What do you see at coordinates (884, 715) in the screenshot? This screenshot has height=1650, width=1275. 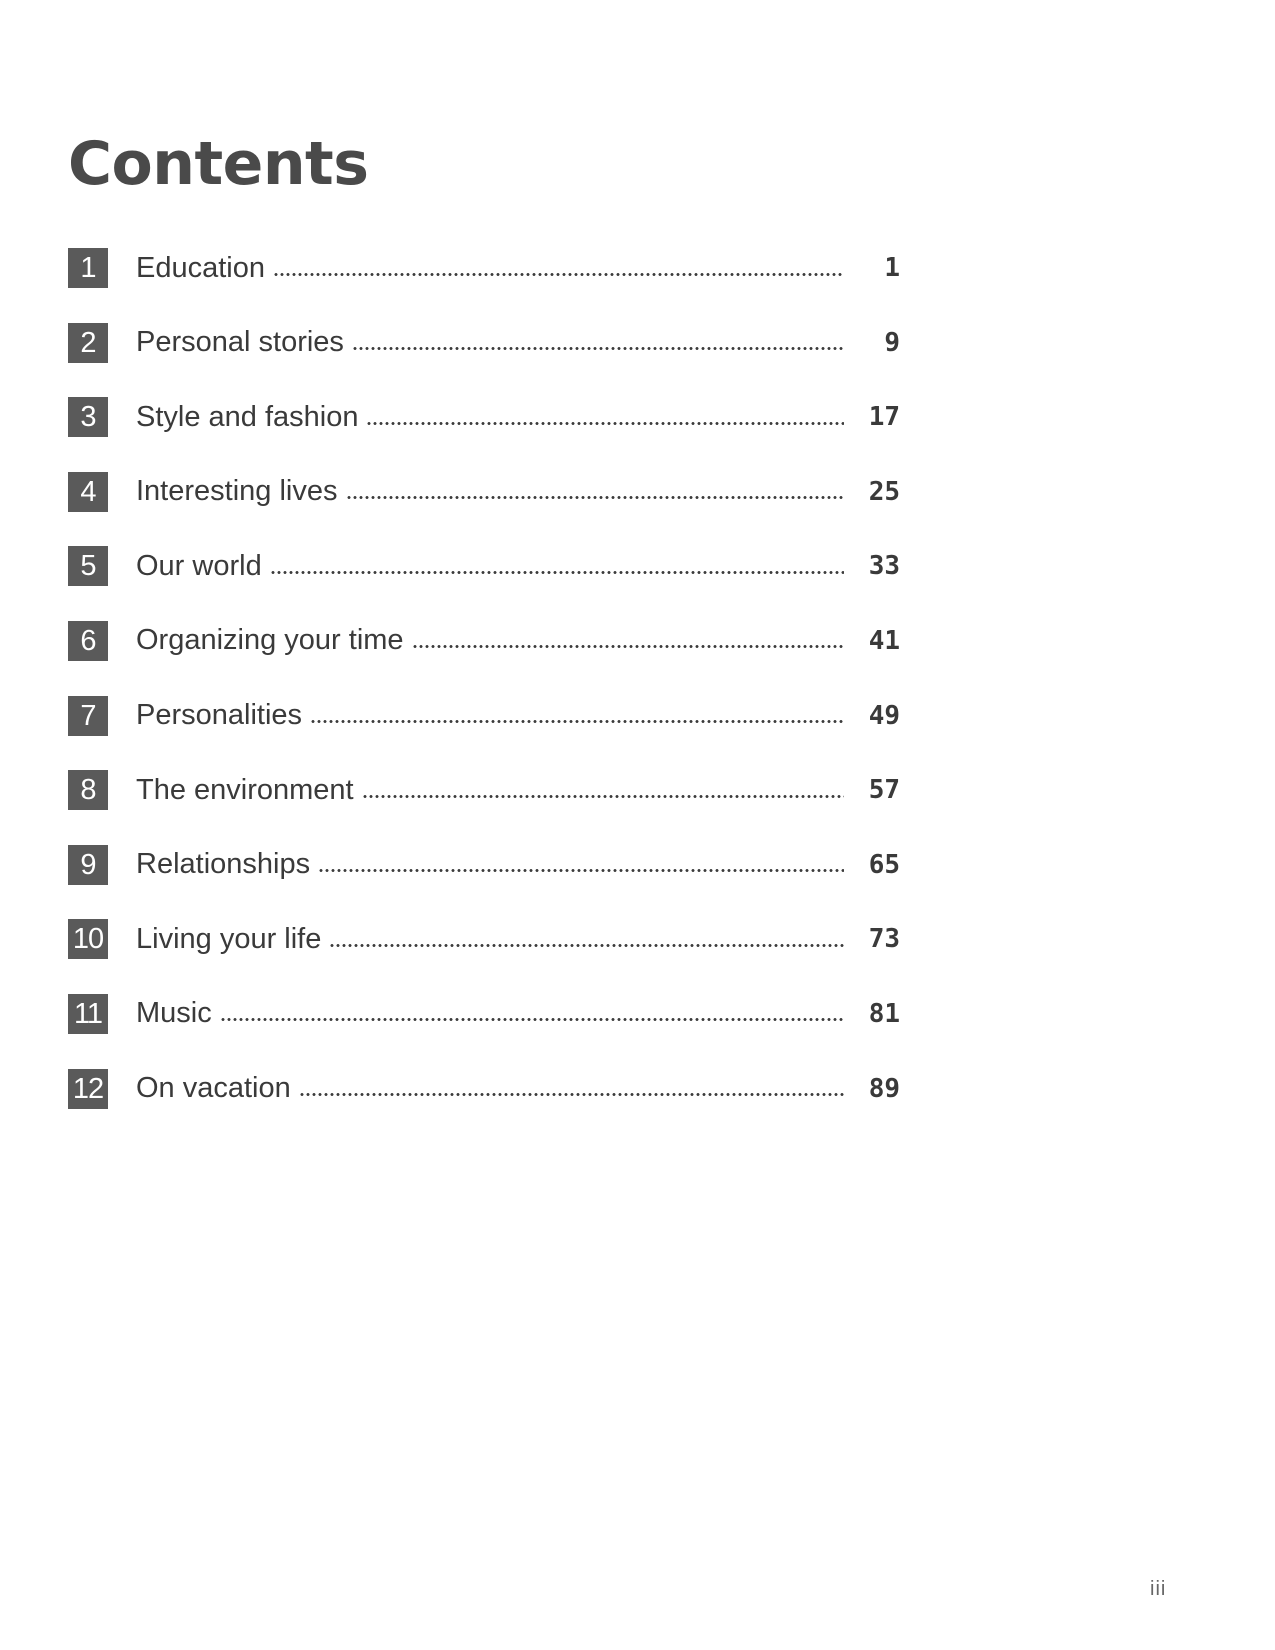 I see `page-number: 49` at bounding box center [884, 715].